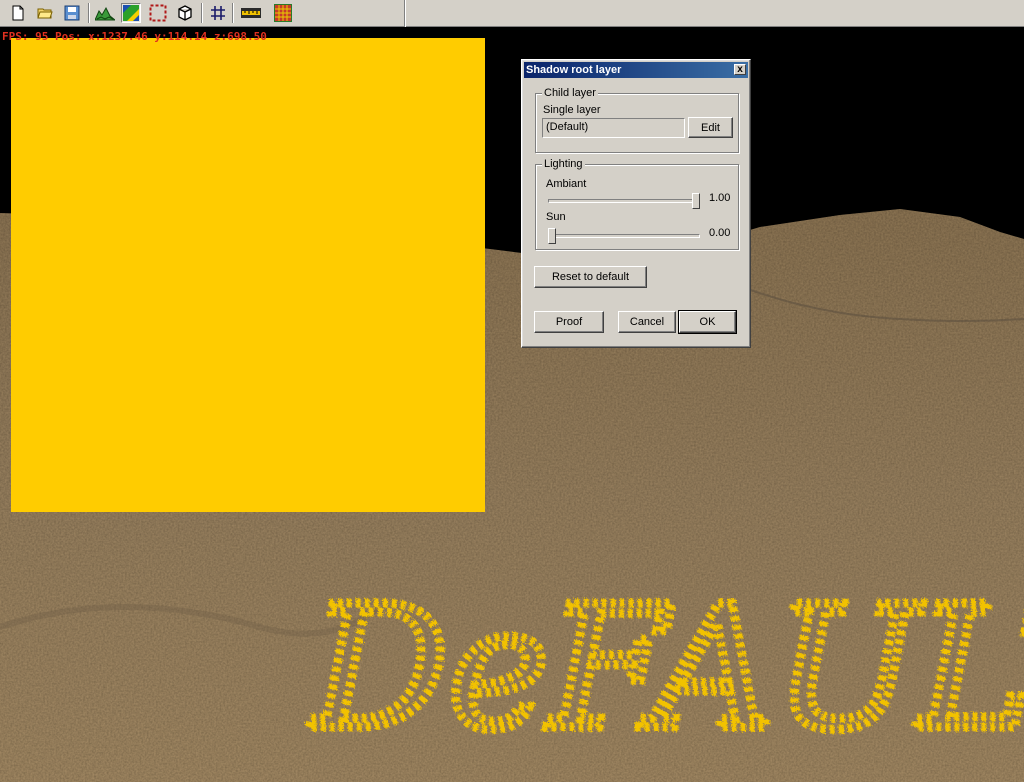 The width and height of the screenshot is (1024, 782). I want to click on color-grid-button, so click(283, 13).